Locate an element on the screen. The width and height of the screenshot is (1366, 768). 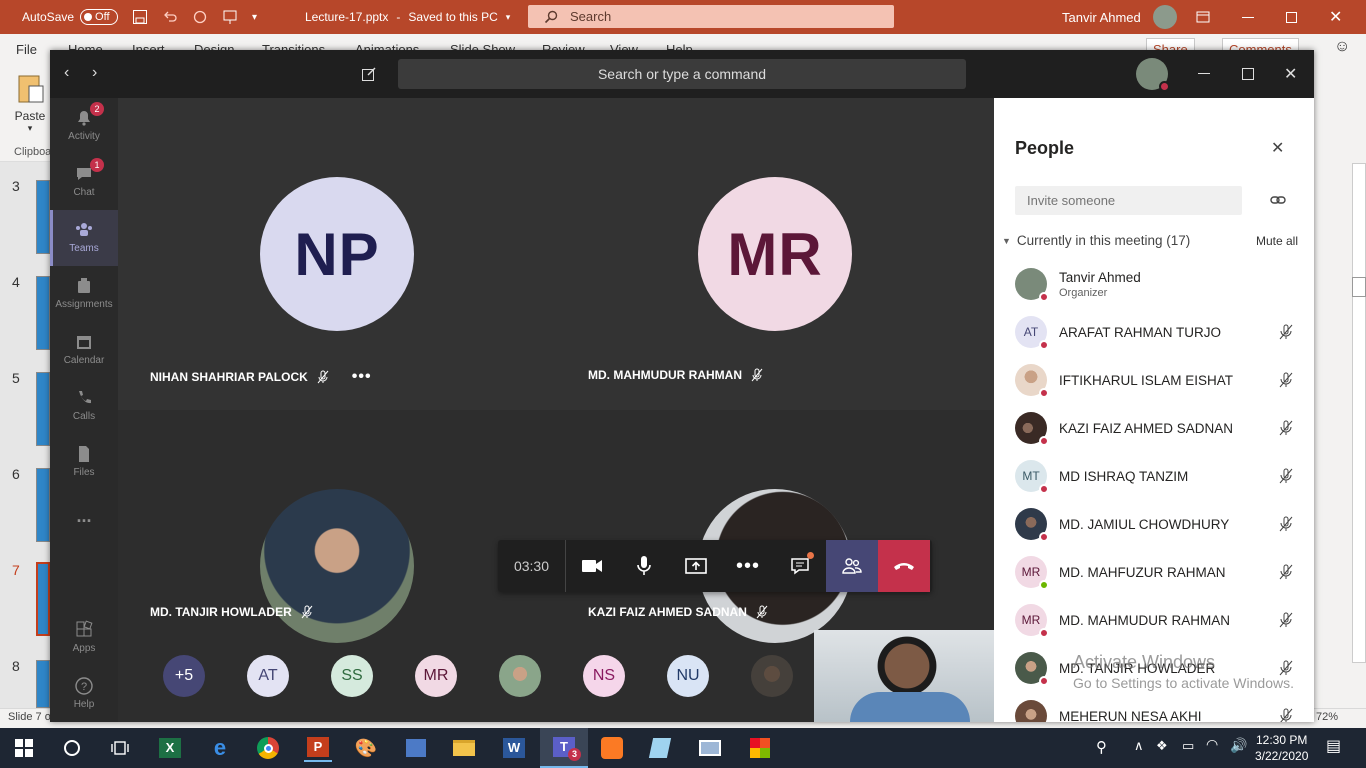
restore-icon is located at coordinates (1291, 17).